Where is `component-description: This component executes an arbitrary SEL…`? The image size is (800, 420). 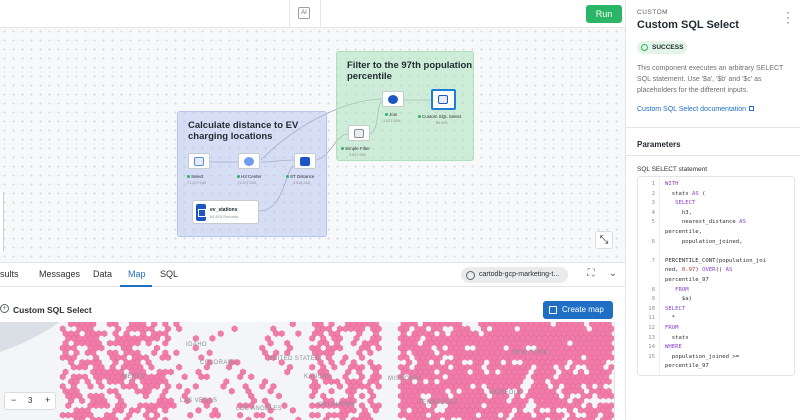 component-description: This component executes an arbitrary SEL… is located at coordinates (710, 79).